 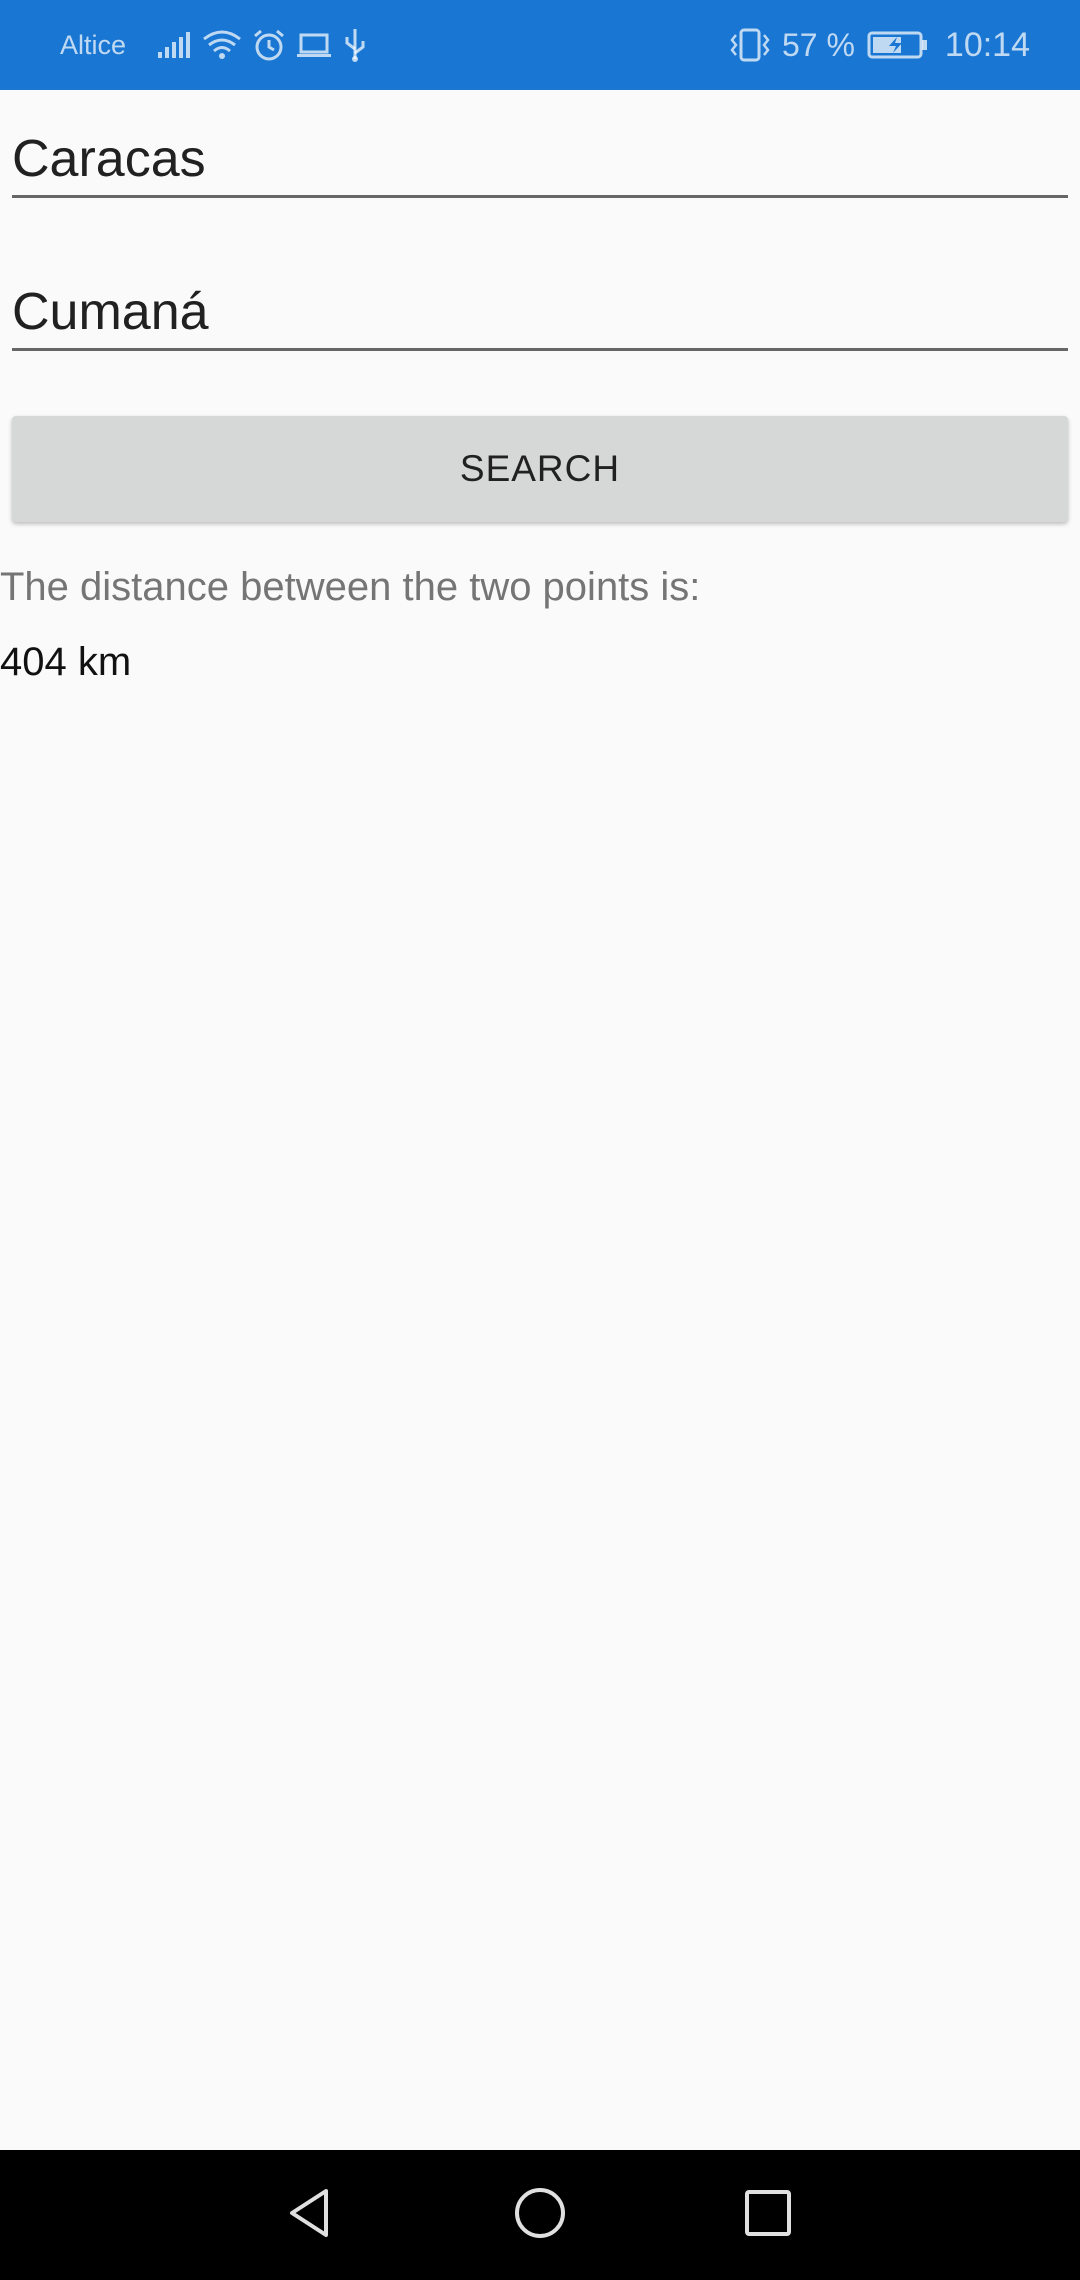 I want to click on vibrate-icon, so click(x=755, y=45).